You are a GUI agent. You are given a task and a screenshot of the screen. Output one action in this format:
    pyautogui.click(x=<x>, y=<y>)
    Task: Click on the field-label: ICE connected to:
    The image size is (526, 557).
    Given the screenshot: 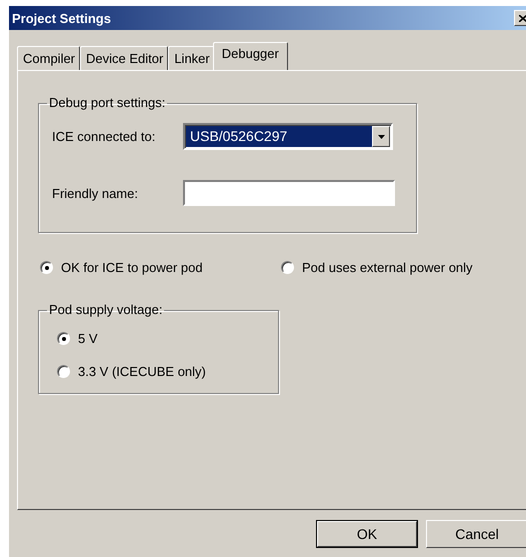 What is the action you would take?
    pyautogui.click(x=104, y=136)
    